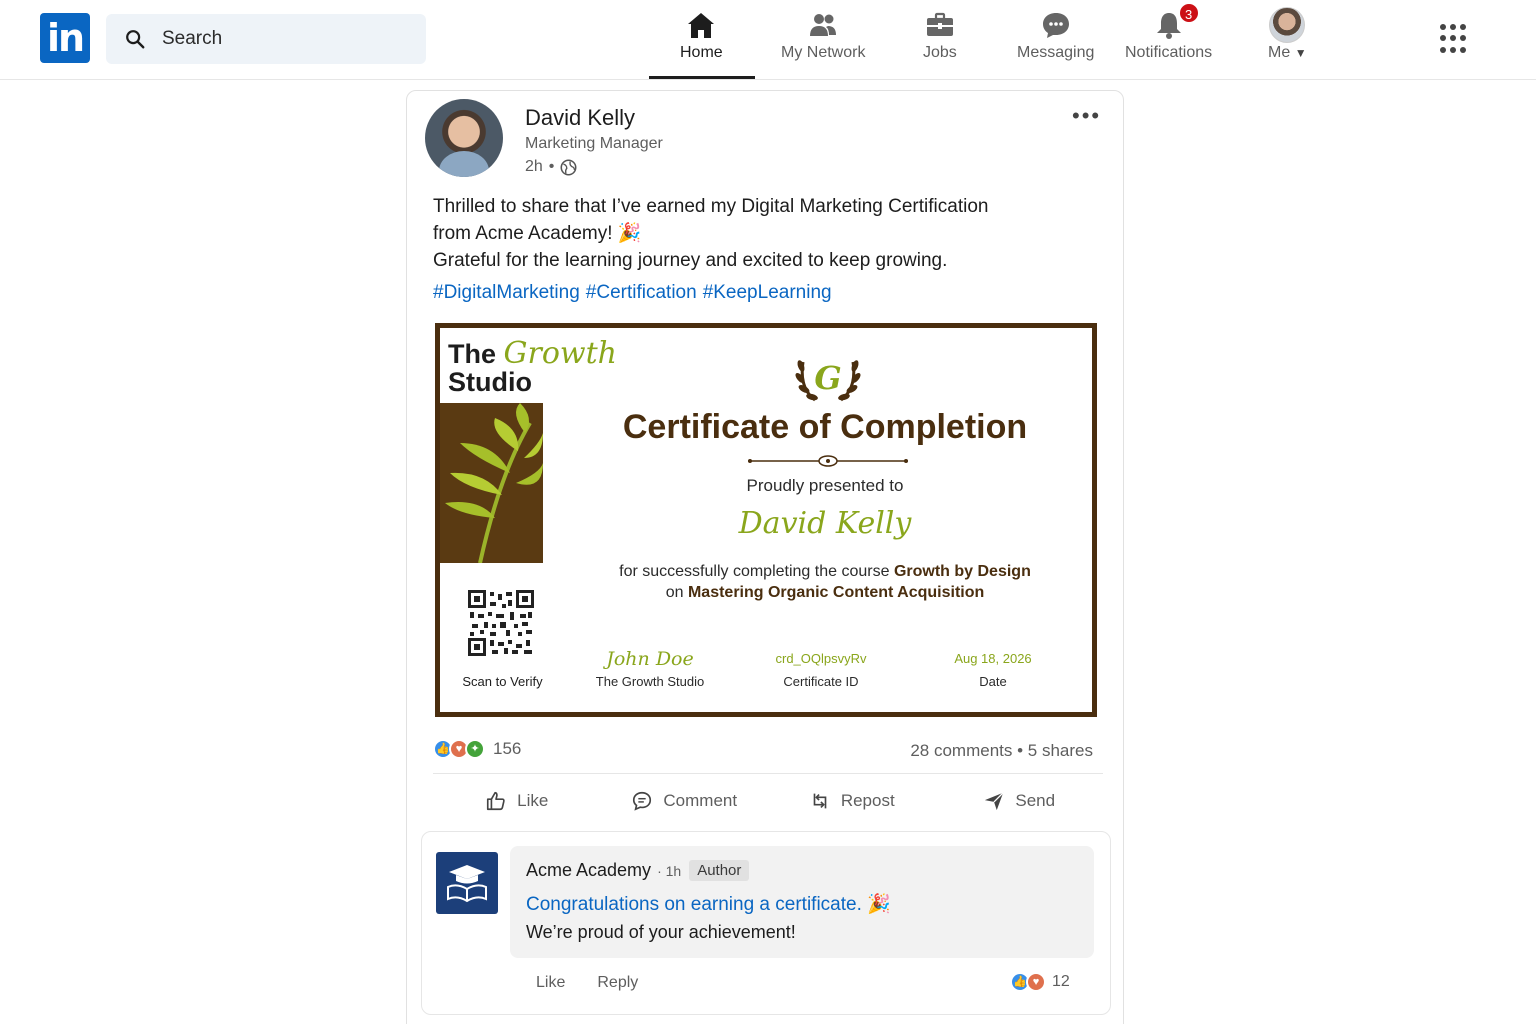 This screenshot has height=1024, width=1536. I want to click on cert-brand-the: The, so click(472, 354).